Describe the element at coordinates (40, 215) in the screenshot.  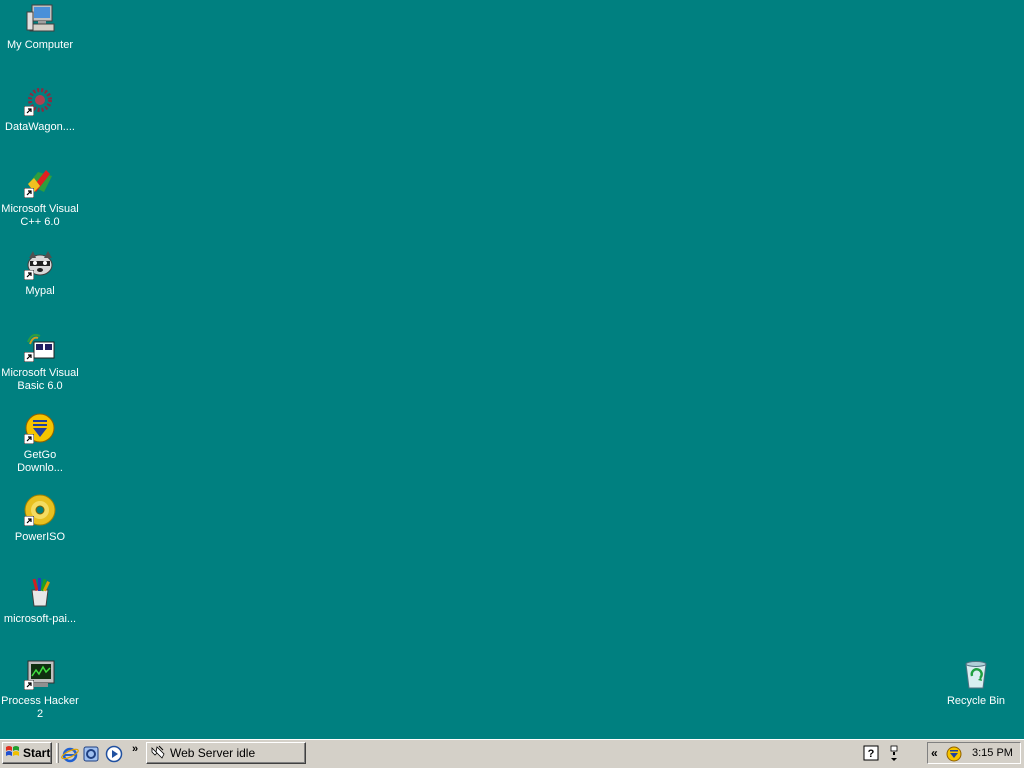
I see `desktop-icon-label: Microsoft Visual C++ 6.0` at that location.